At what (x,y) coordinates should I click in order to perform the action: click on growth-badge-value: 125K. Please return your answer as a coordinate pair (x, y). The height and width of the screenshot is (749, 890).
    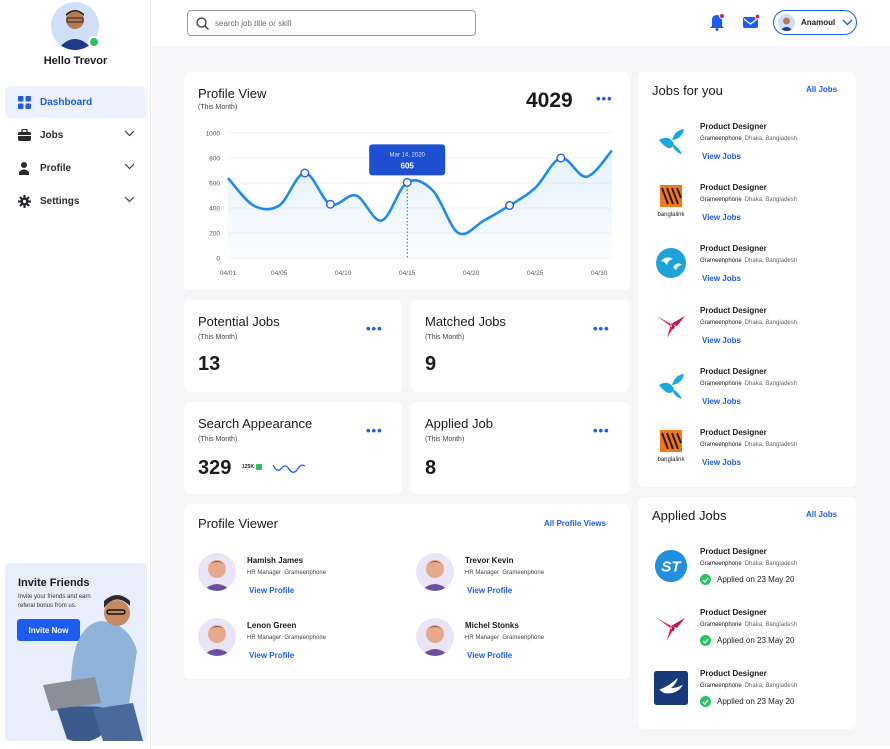
    Looking at the image, I should click on (248, 467).